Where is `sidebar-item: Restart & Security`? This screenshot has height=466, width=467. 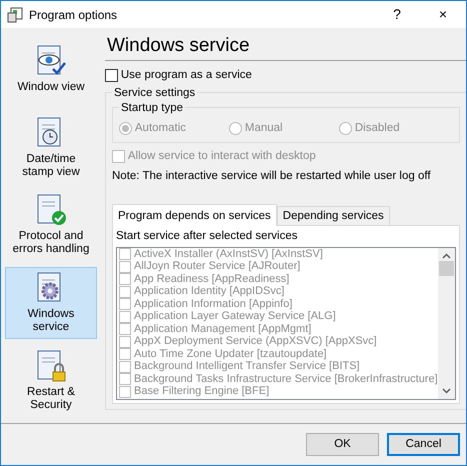 sidebar-item: Restart & Security is located at coordinates (51, 381).